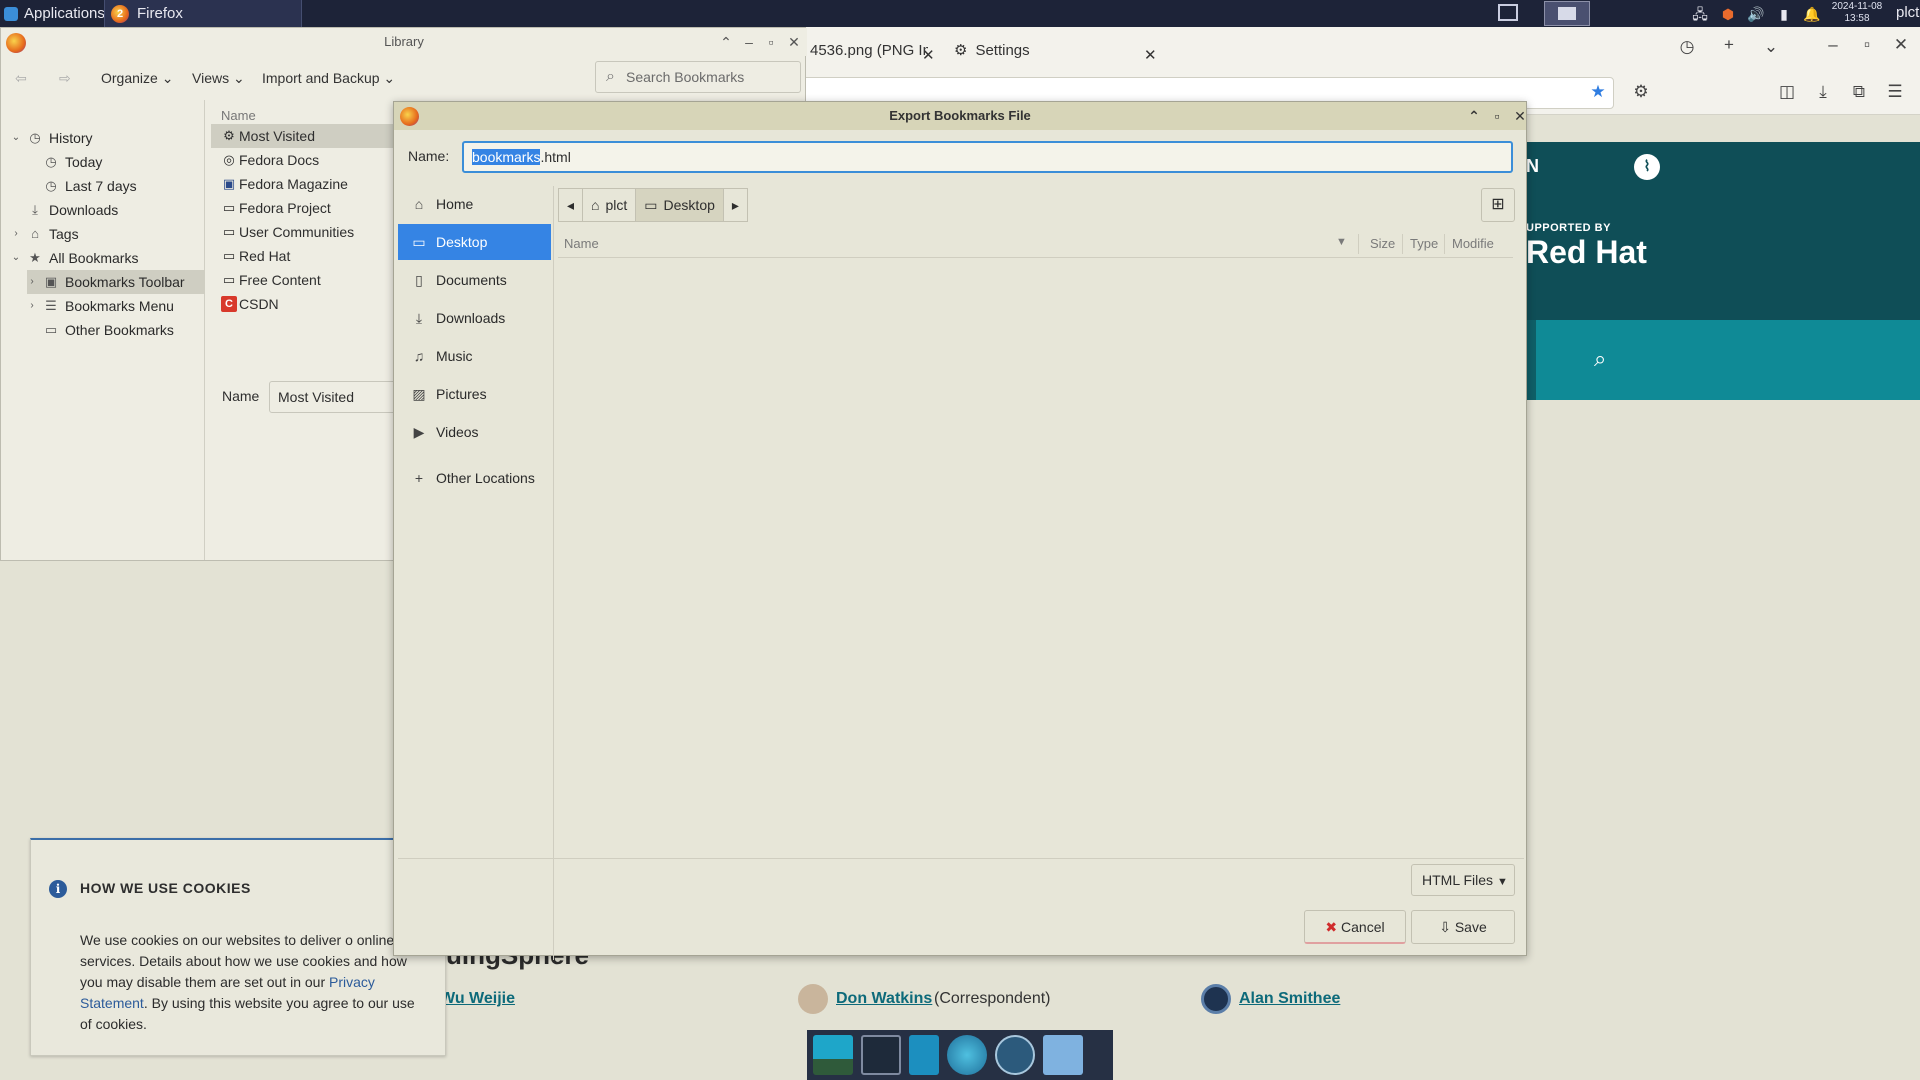 The height and width of the screenshot is (1080, 1920). Describe the element at coordinates (881, 1055) in the screenshot. I see `terminal-icon` at that location.